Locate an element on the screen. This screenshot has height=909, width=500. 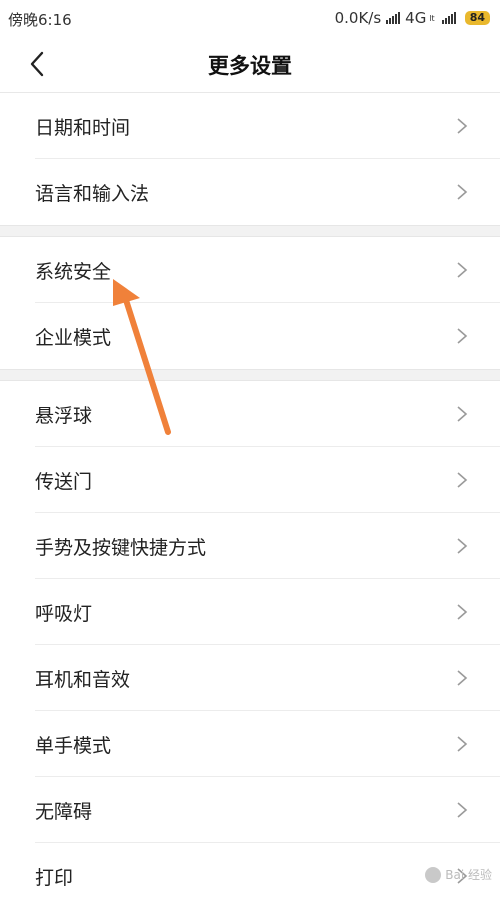
settings-item: 传送门 is located at coordinates (250, 480).